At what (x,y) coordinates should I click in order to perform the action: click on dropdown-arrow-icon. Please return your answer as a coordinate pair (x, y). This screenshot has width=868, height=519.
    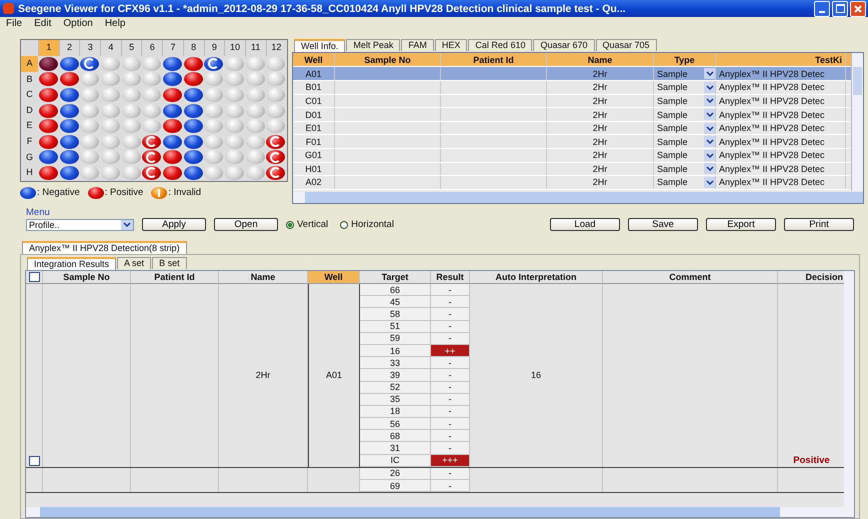
    Looking at the image, I should click on (127, 225).